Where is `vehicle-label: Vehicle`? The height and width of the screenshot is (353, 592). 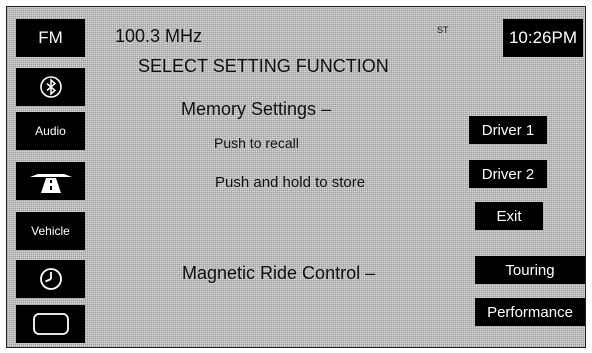 vehicle-label: Vehicle is located at coordinates (50, 231).